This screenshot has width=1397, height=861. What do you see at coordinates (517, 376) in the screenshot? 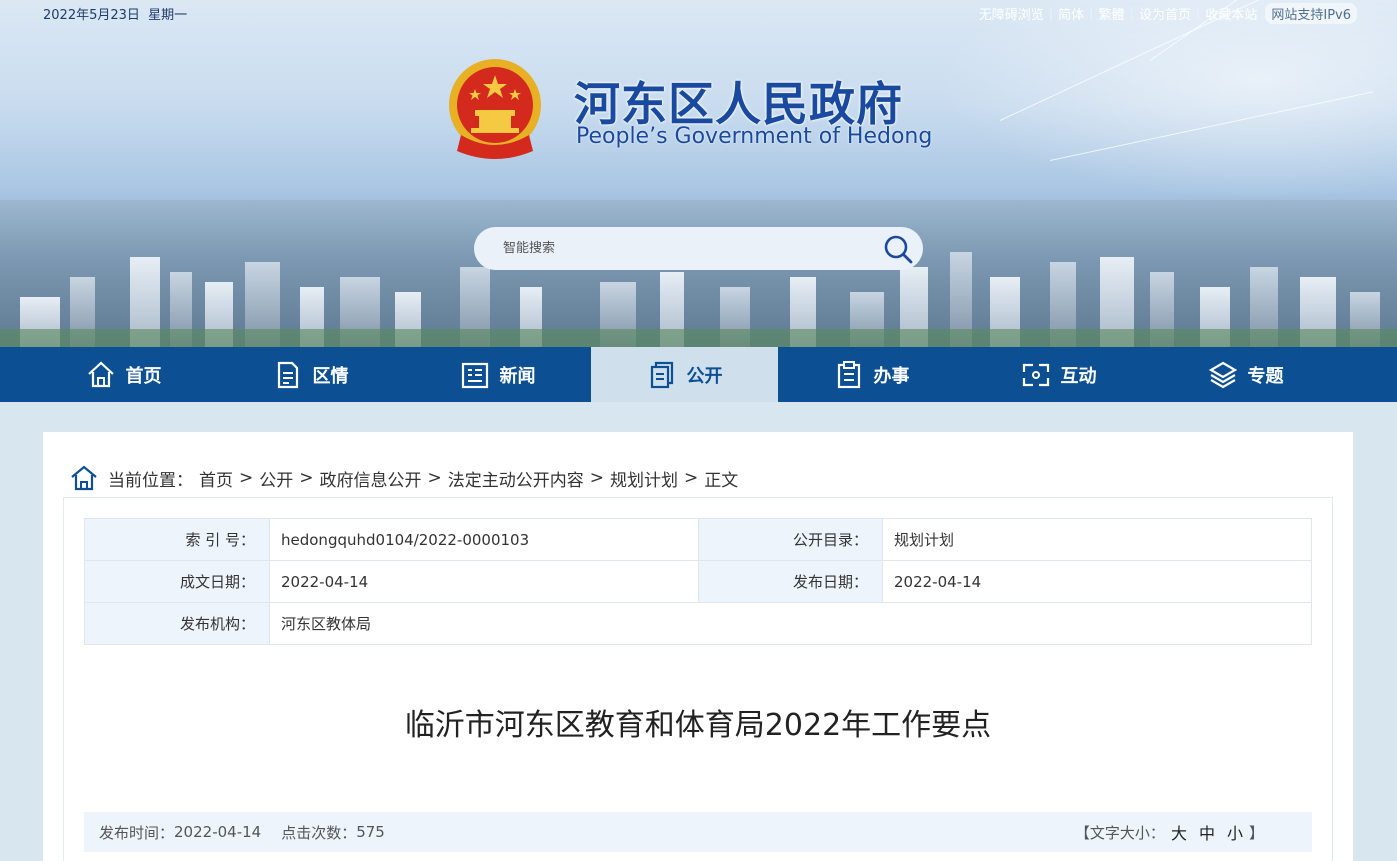
I see `nav-label: 新闻` at bounding box center [517, 376].